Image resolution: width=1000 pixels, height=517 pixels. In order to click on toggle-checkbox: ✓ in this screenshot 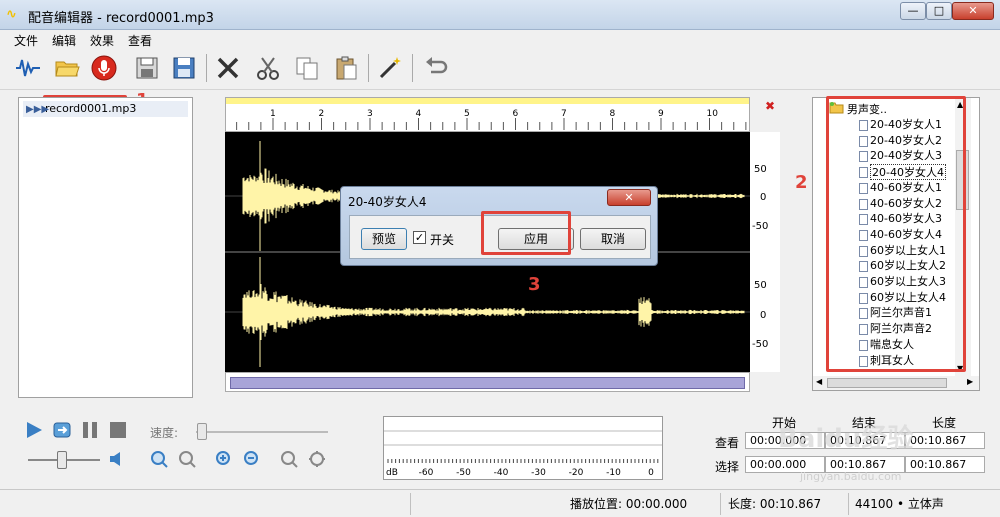, I will do `click(419, 237)`.